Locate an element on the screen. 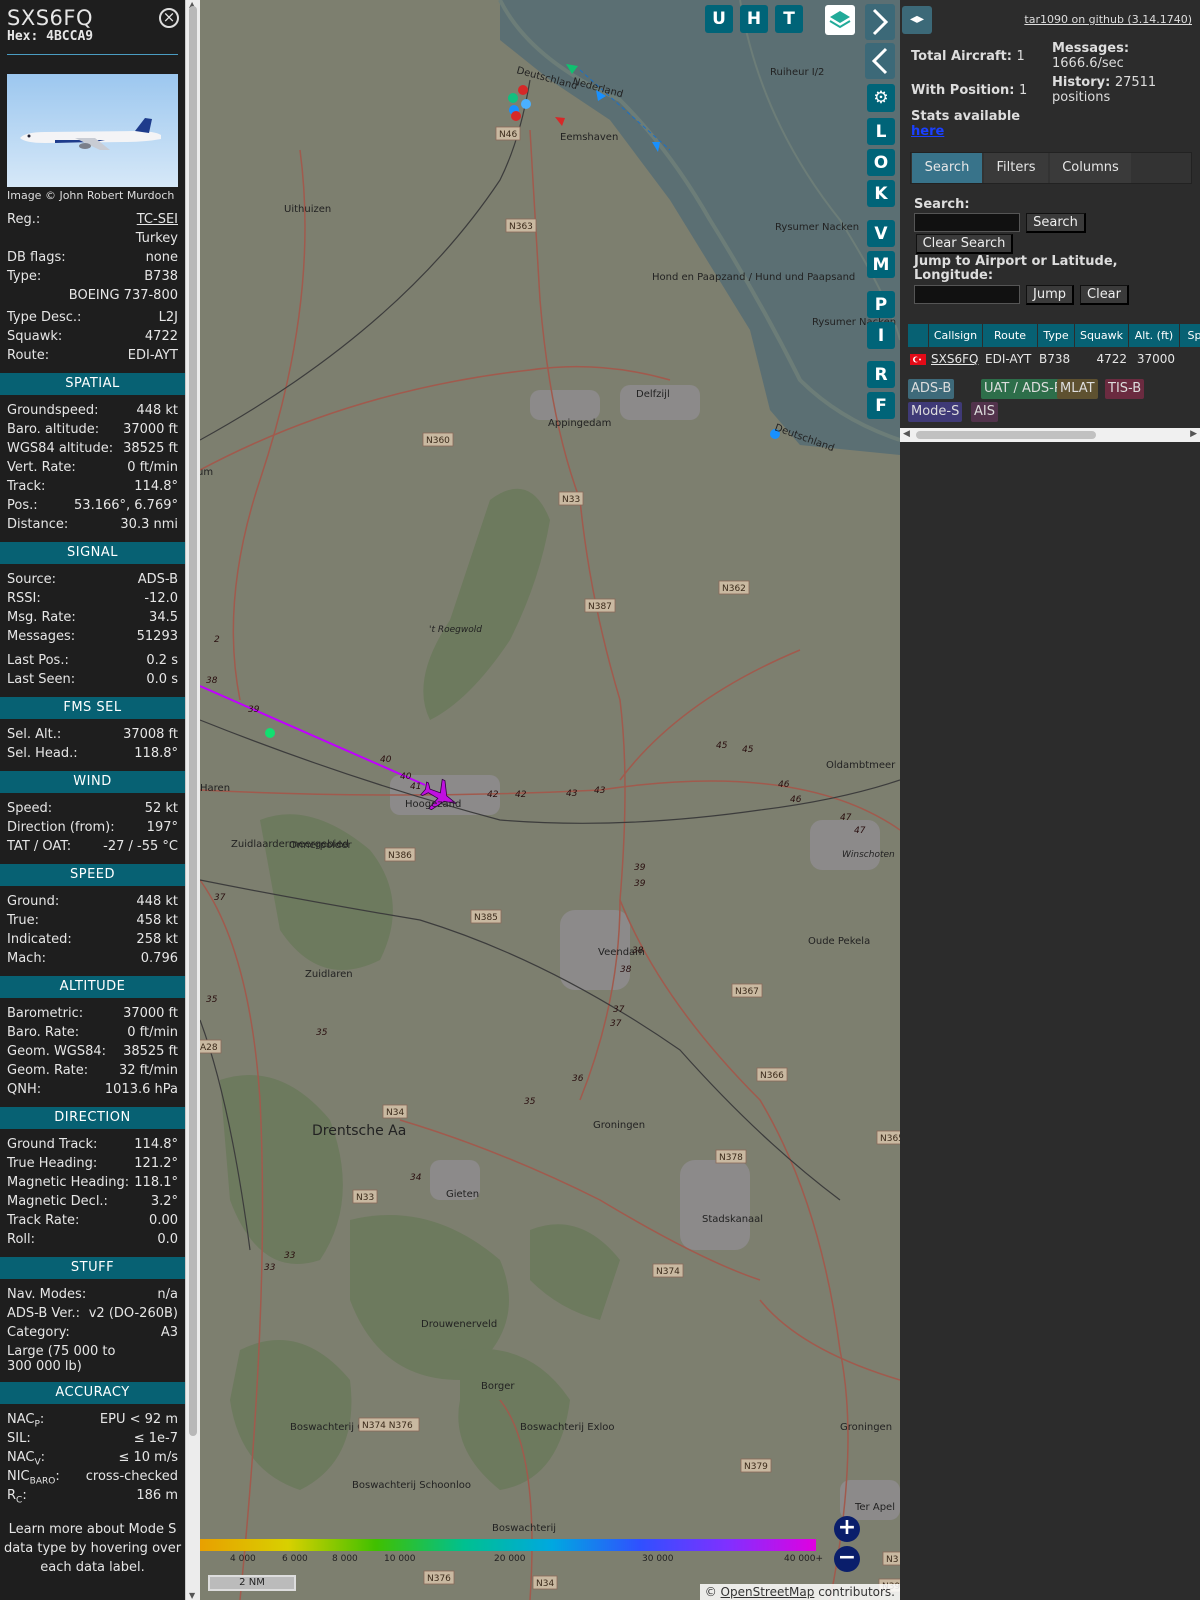 This screenshot has height=1600, width=1200. scroll-down-icon: ▼ is located at coordinates (192, 1595).